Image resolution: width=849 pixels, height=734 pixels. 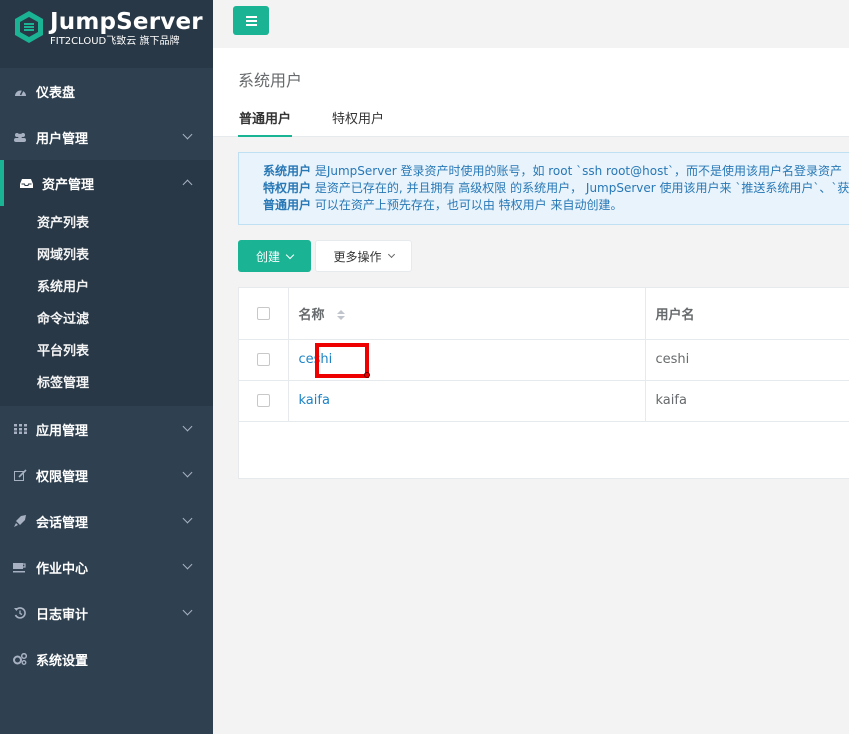 What do you see at coordinates (20, 659) in the screenshot?
I see `gears-icon` at bounding box center [20, 659].